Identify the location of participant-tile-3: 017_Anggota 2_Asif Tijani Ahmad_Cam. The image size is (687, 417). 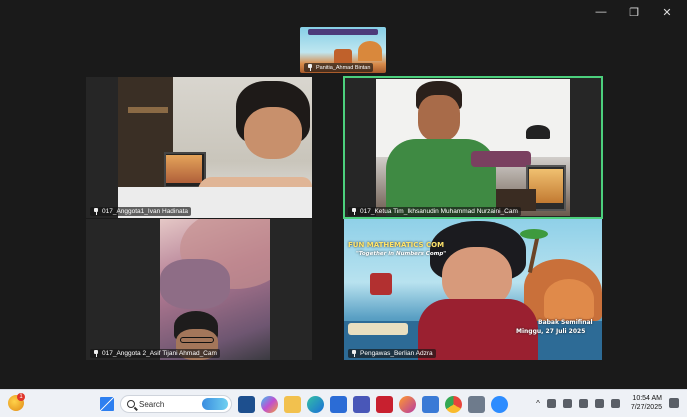
(199, 289).